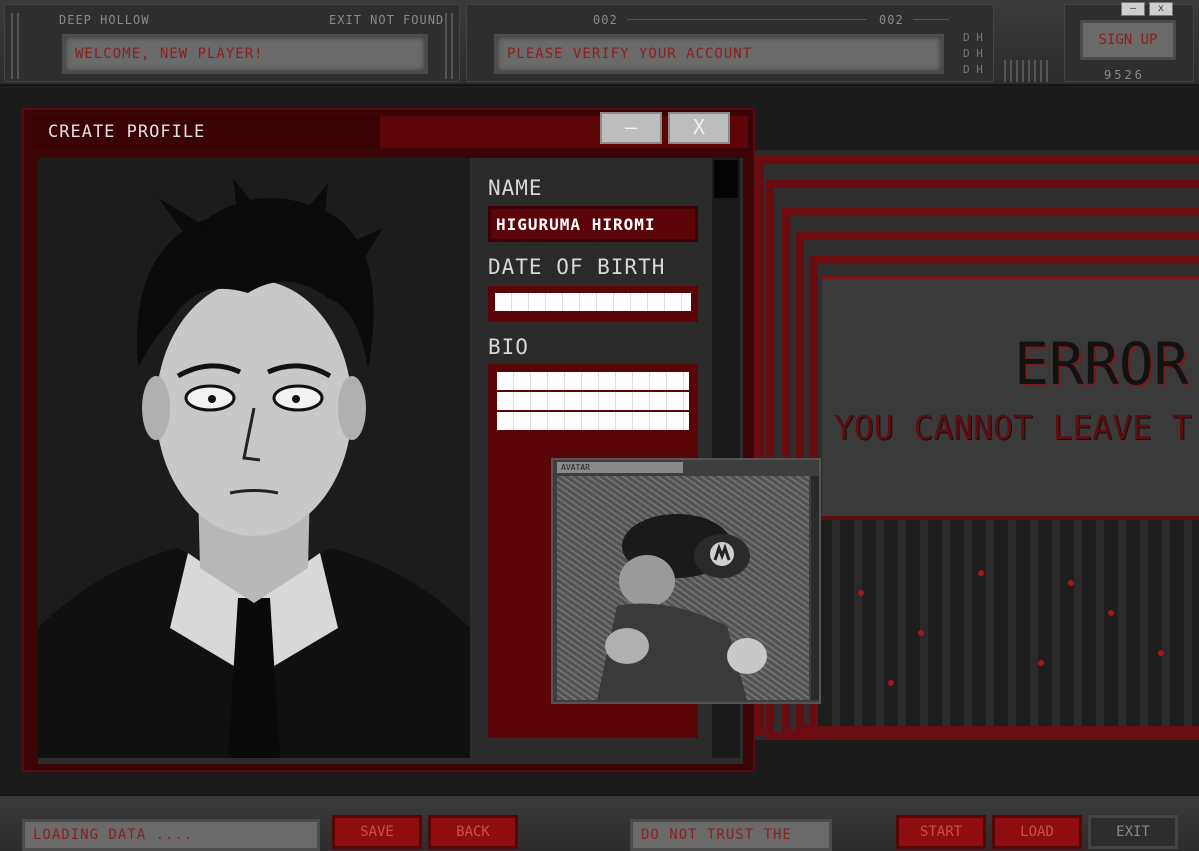 This screenshot has width=1199, height=851. What do you see at coordinates (473, 832) in the screenshot?
I see `back-button: BACK` at bounding box center [473, 832].